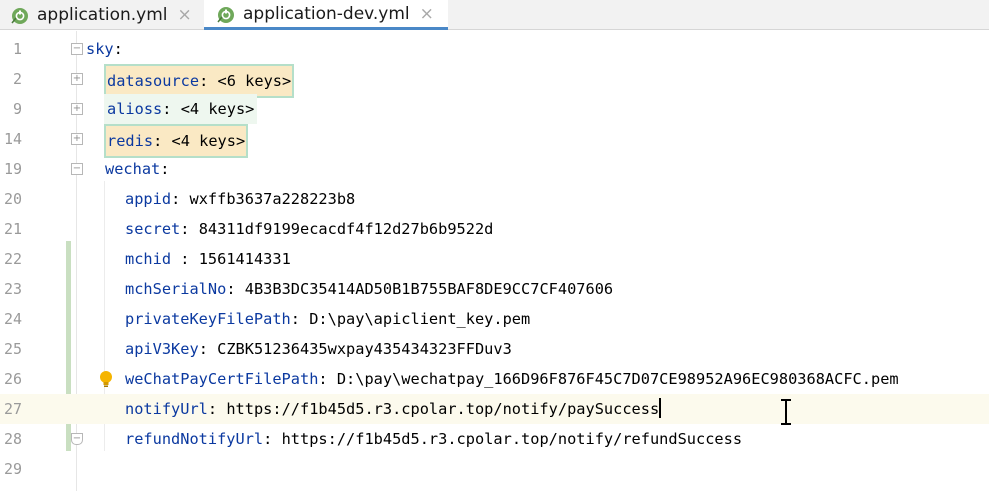 Image resolution: width=989 pixels, height=491 pixels. What do you see at coordinates (494, 49) in the screenshot?
I see `code-line: 1 − sky:` at bounding box center [494, 49].